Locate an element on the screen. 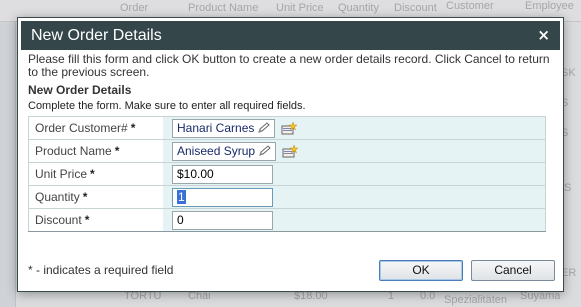  dialog-footer: * - indicates a required field OK Cancel is located at coordinates (291, 270).